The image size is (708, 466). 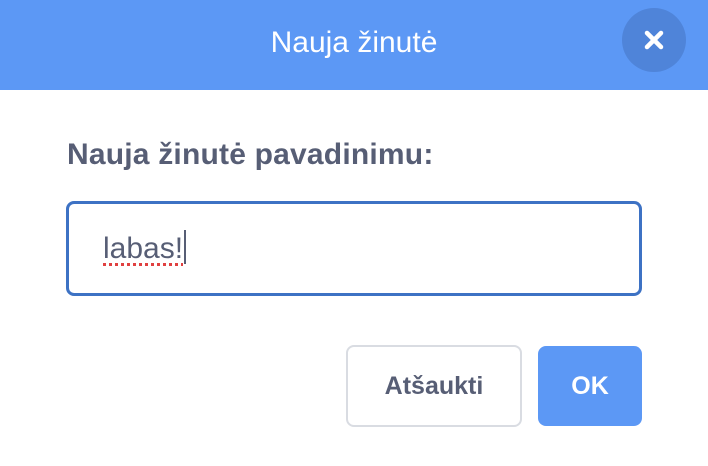 I want to click on ok-button: OK, so click(x=590, y=386).